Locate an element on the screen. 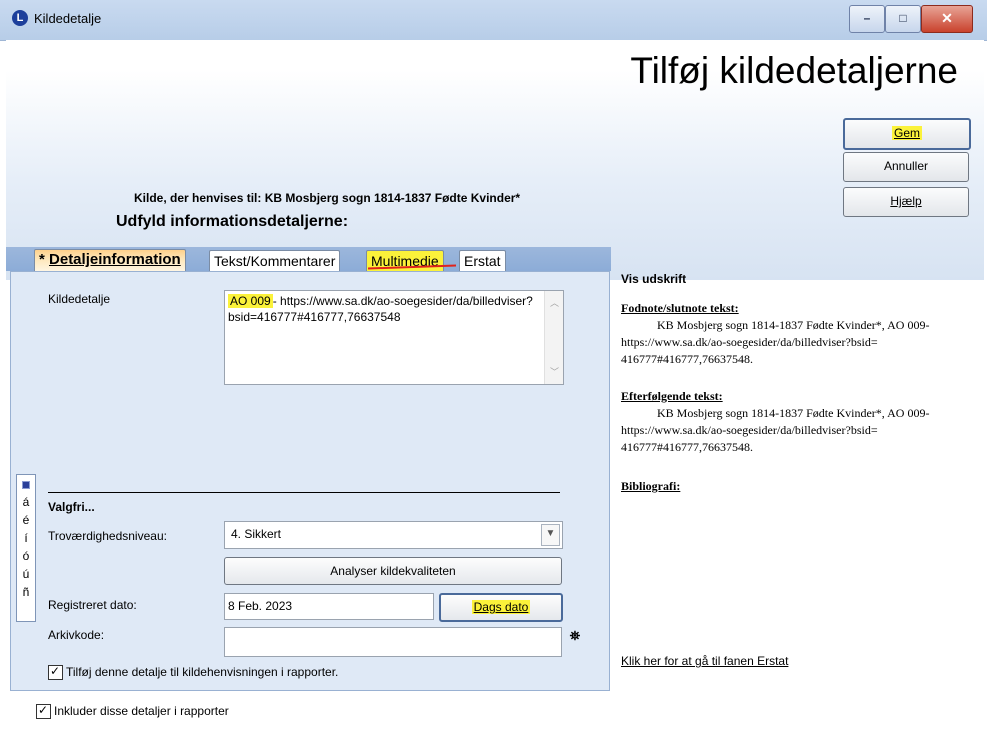 The height and width of the screenshot is (730, 987). char-u-acute: ú is located at coordinates (26, 574).